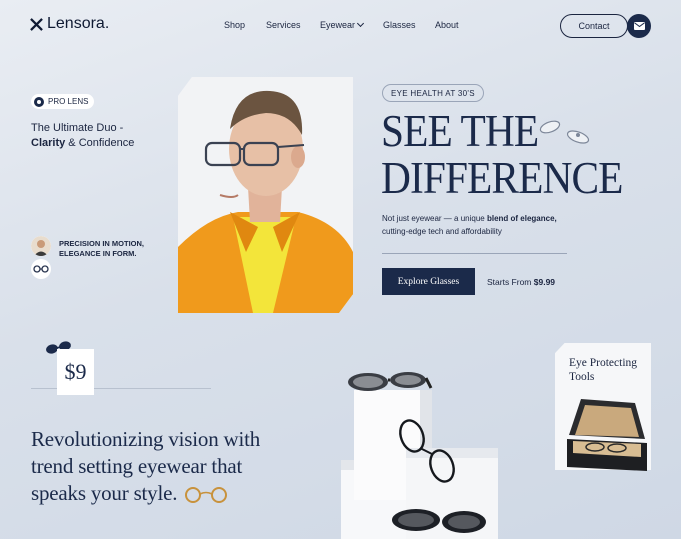 The width and height of the screenshot is (681, 539). I want to click on starts-from: Starts From $9.99, so click(521, 282).